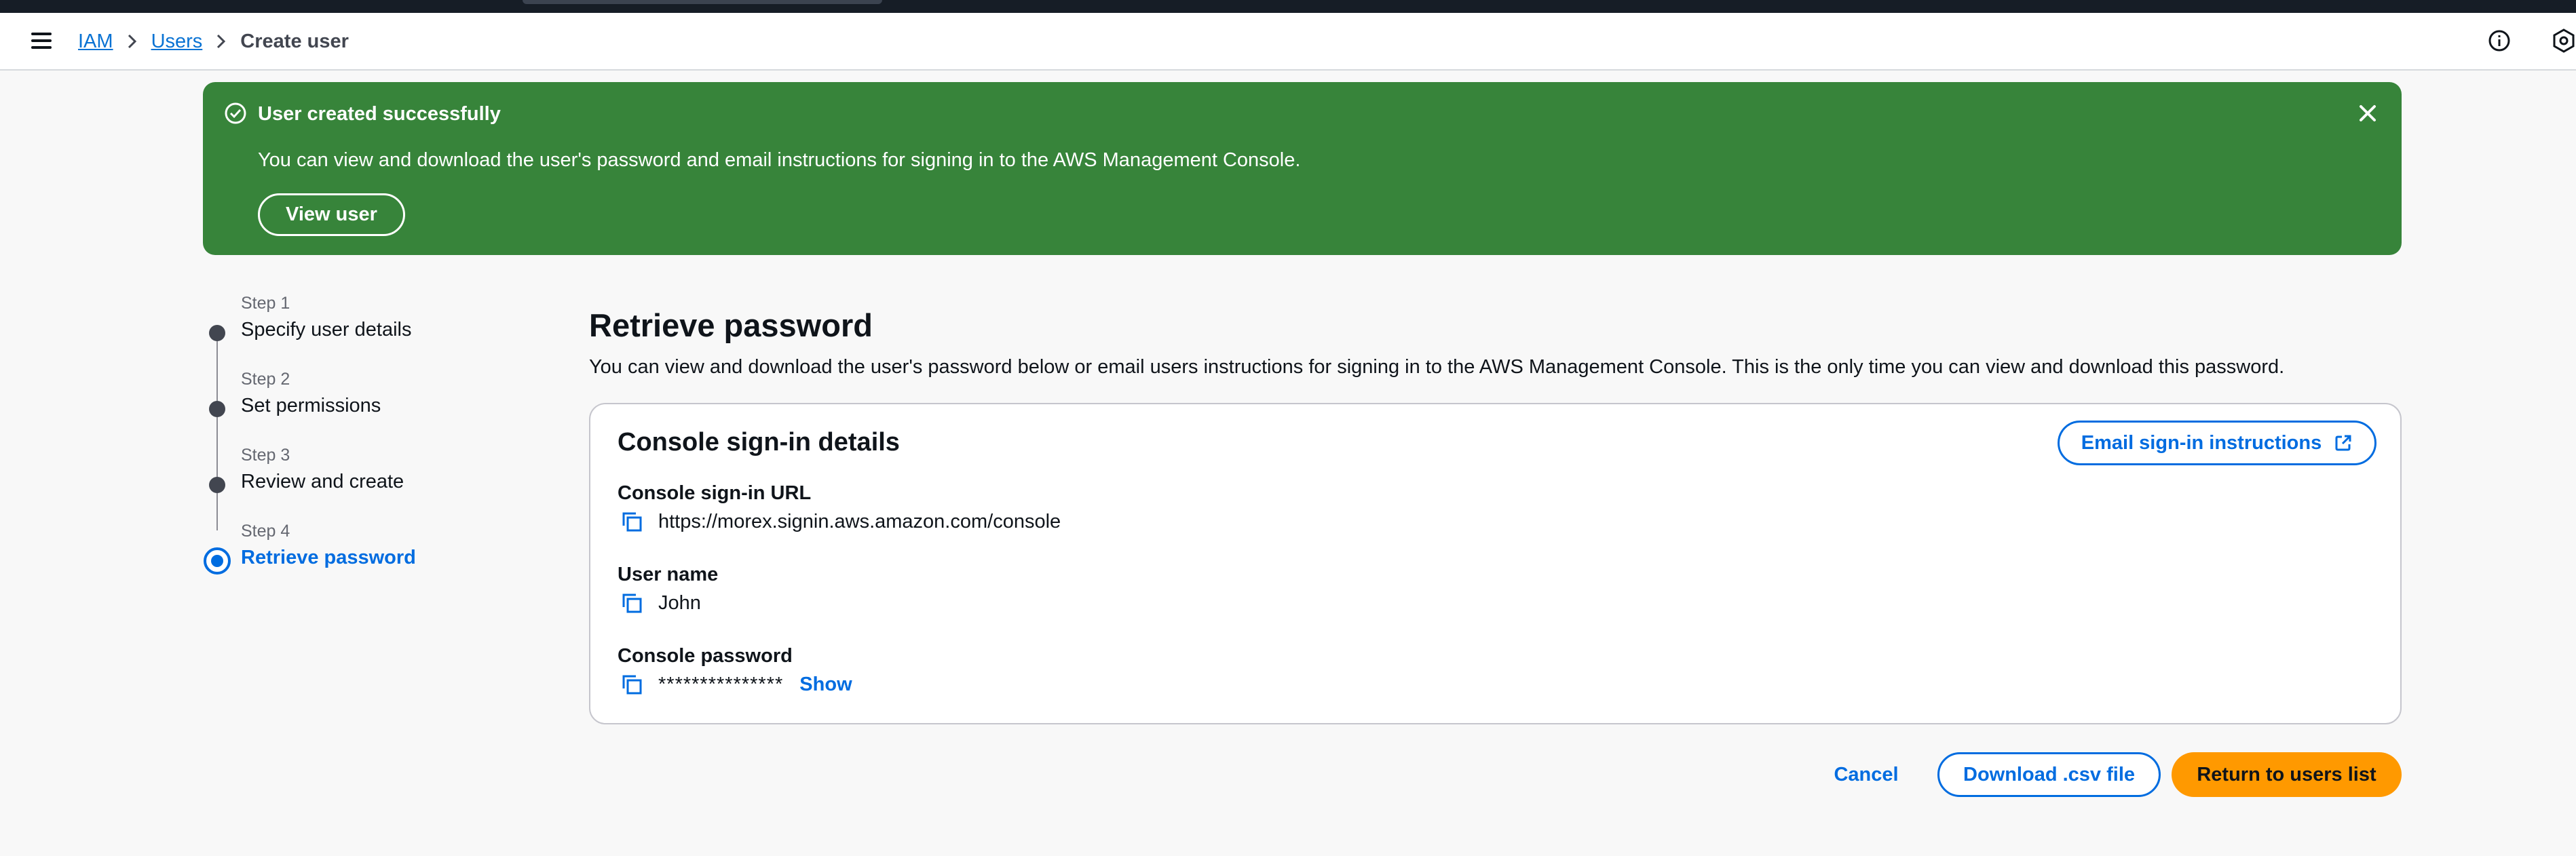 The height and width of the screenshot is (856, 2576). Describe the element at coordinates (669, 574) in the screenshot. I see `field-label: User name` at that location.